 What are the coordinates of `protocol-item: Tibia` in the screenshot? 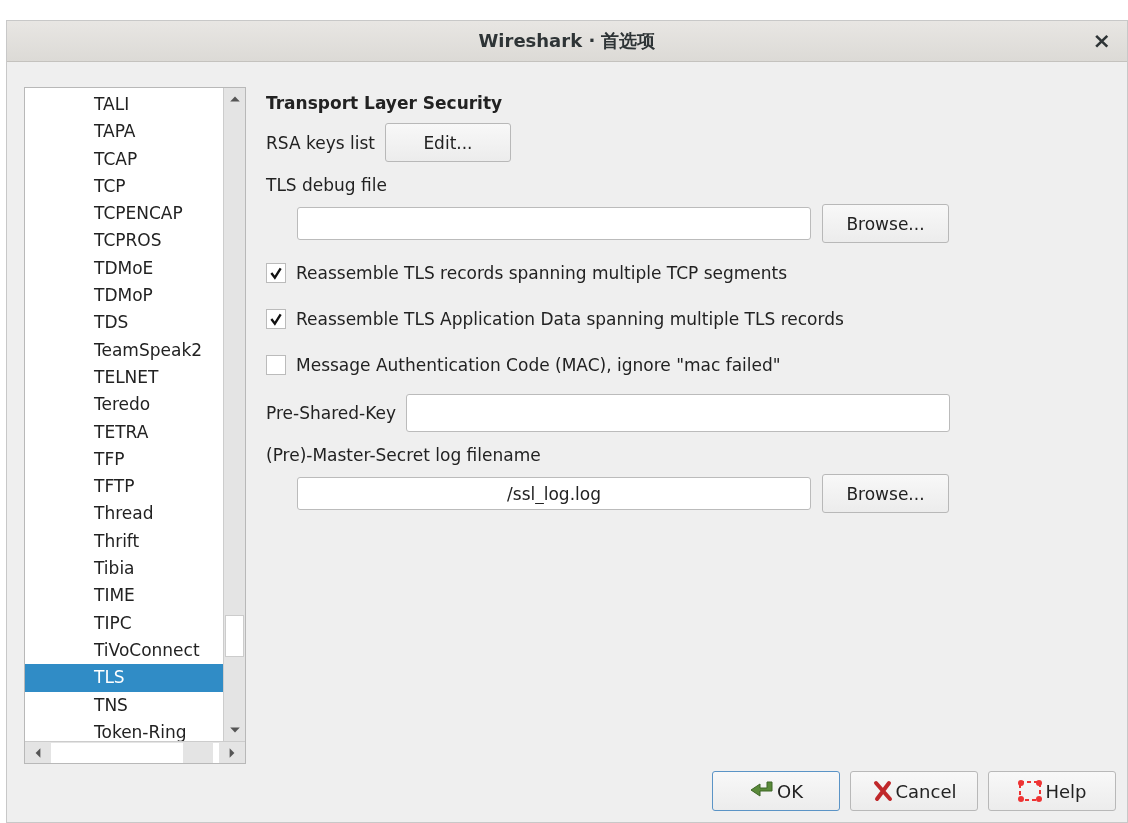 It's located at (124, 569).